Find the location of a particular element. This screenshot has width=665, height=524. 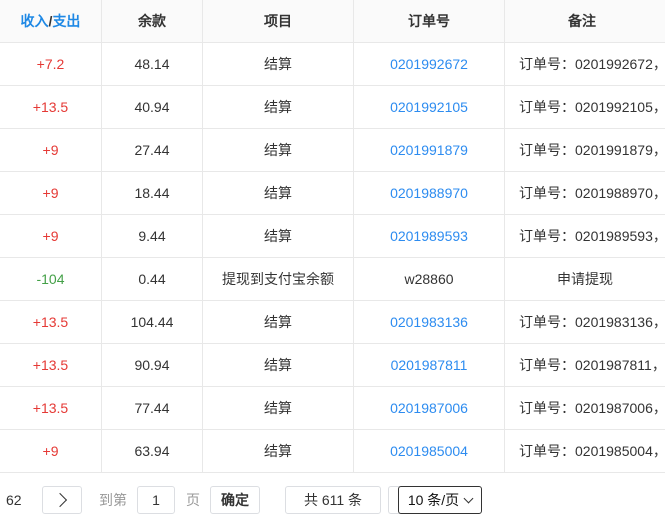

amount-cell: +7.2 is located at coordinates (51, 64).